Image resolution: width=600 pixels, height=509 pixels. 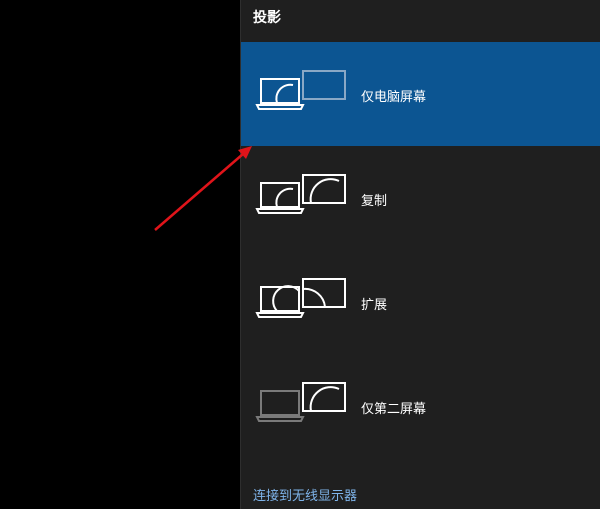 I want to click on panel-title: 投影, so click(x=267, y=18).